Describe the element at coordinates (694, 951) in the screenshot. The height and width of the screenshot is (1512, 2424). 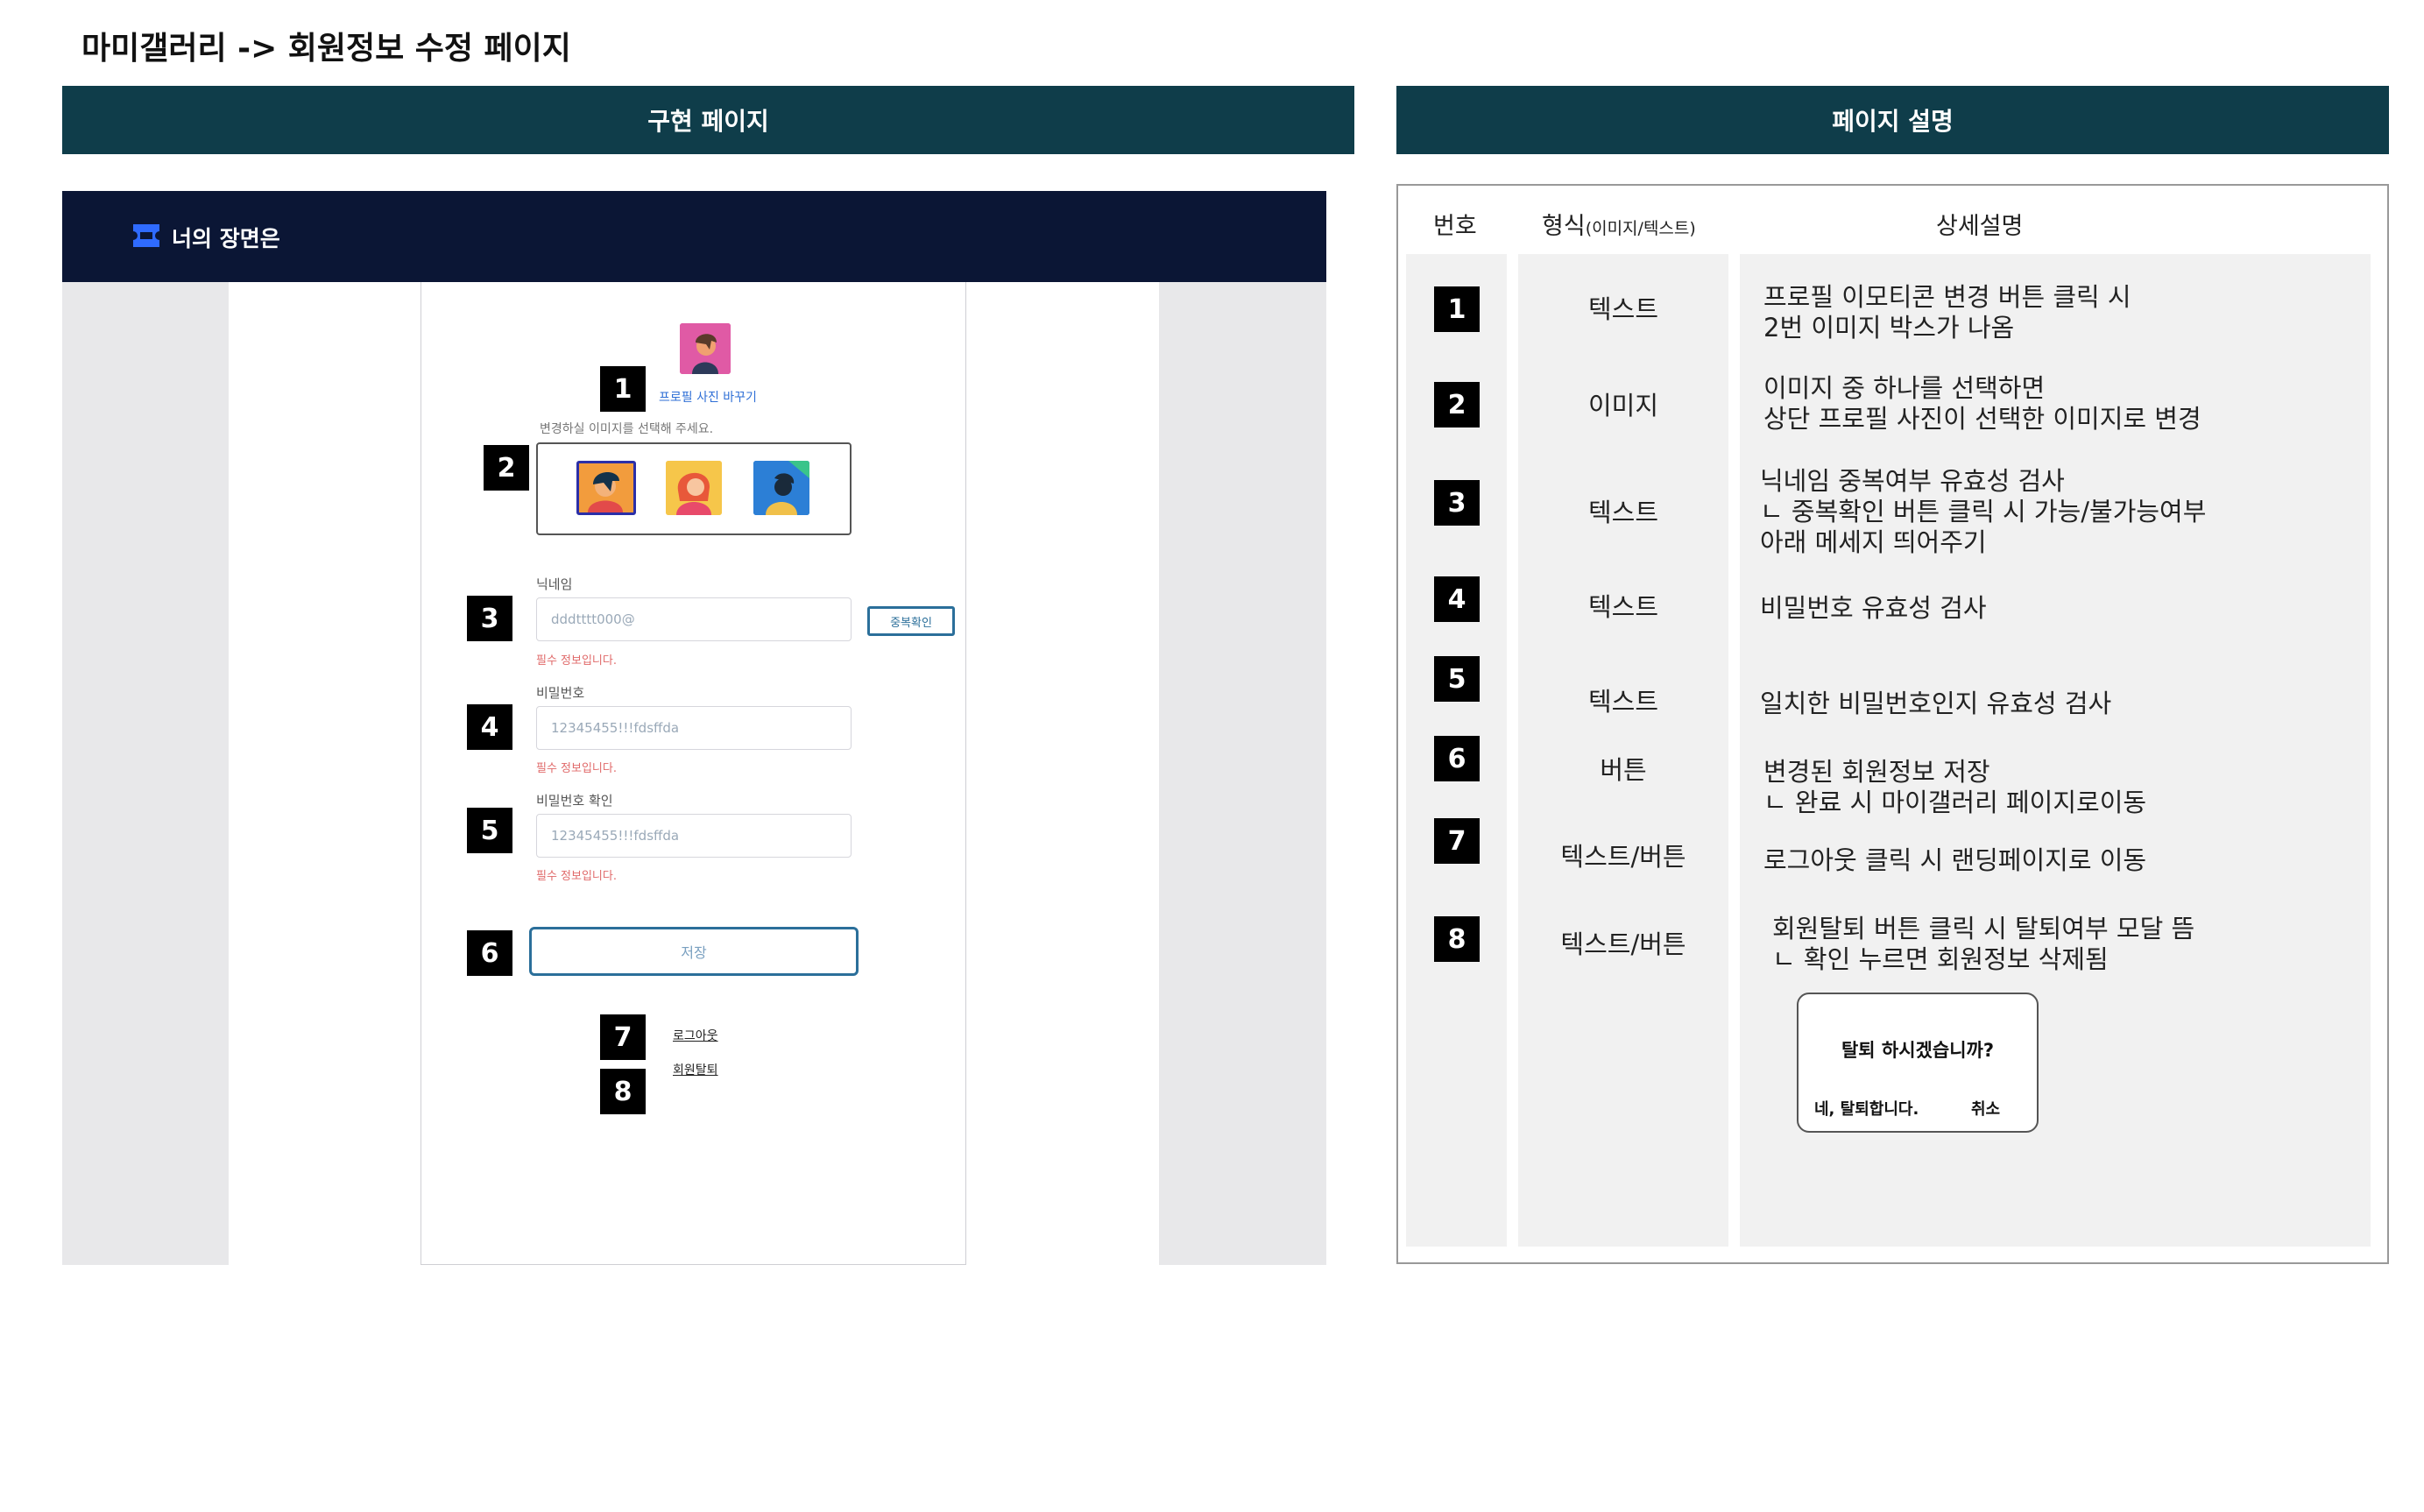
I see `save-button: 저장` at that location.